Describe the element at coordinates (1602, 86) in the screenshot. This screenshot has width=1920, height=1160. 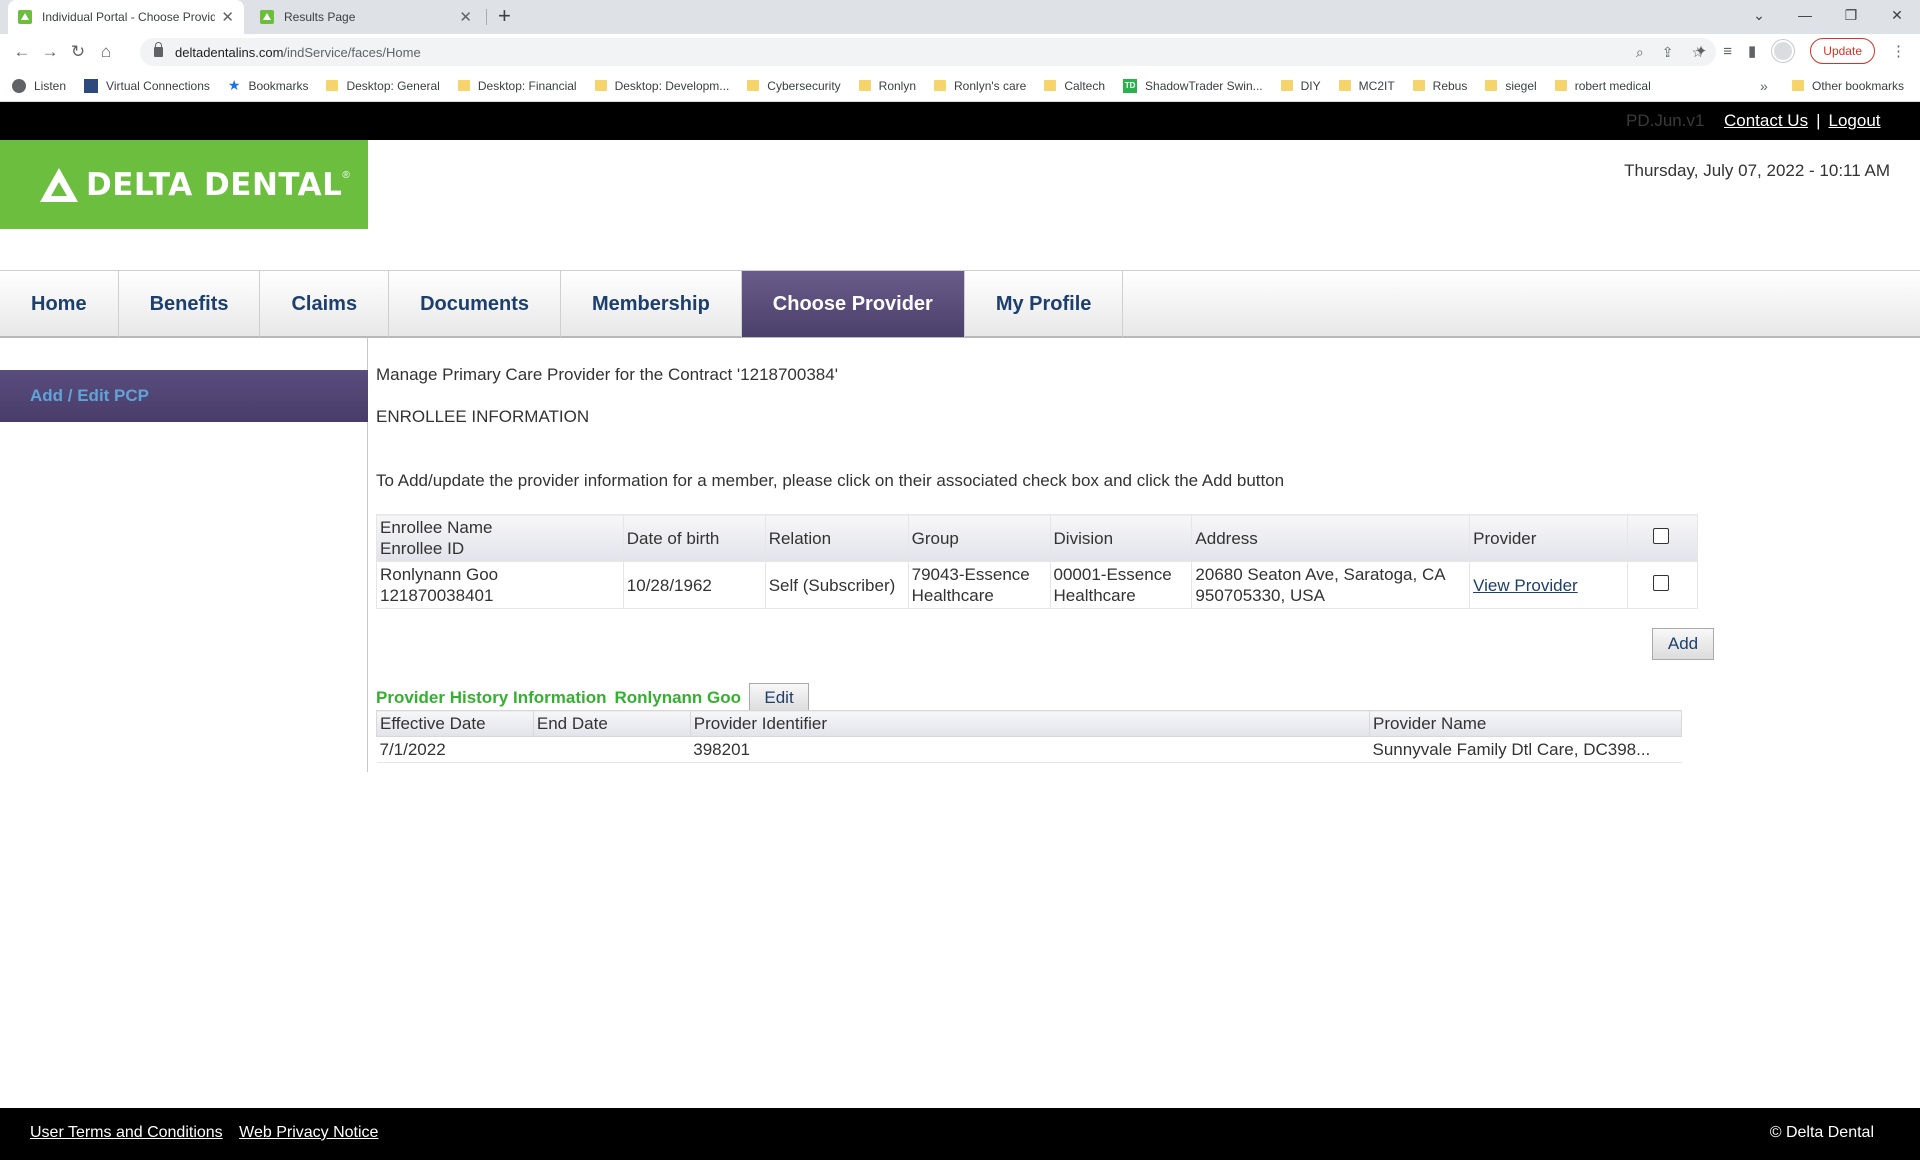
I see `bookmark-folder: robert medical` at that location.